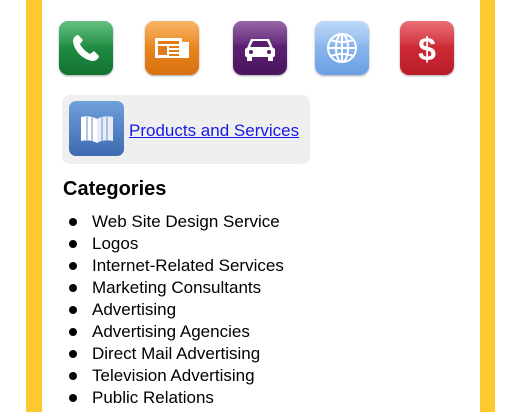 This screenshot has height=412, width=512. I want to click on category-item: Advertising, so click(174, 310).